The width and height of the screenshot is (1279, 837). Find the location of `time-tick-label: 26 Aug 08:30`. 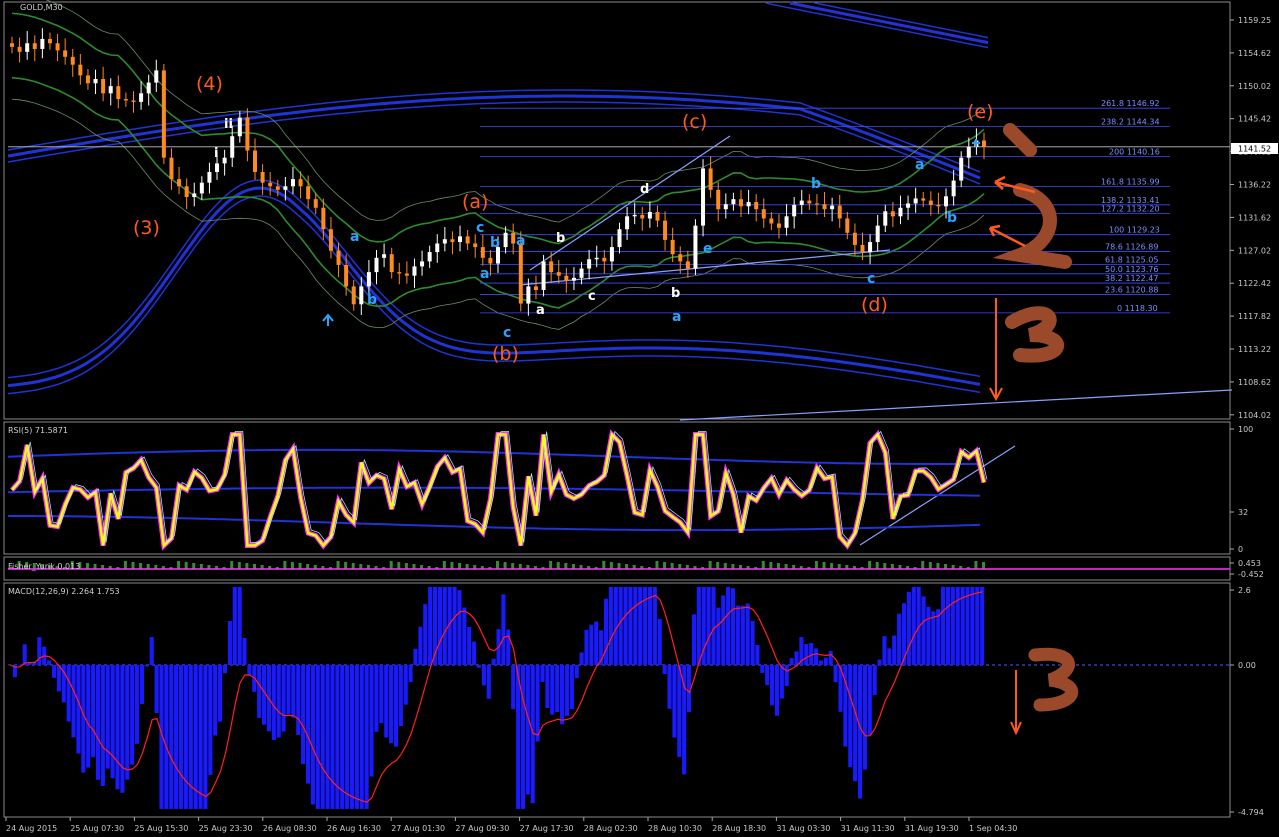

time-tick-label: 26 Aug 08:30 is located at coordinates (290, 828).